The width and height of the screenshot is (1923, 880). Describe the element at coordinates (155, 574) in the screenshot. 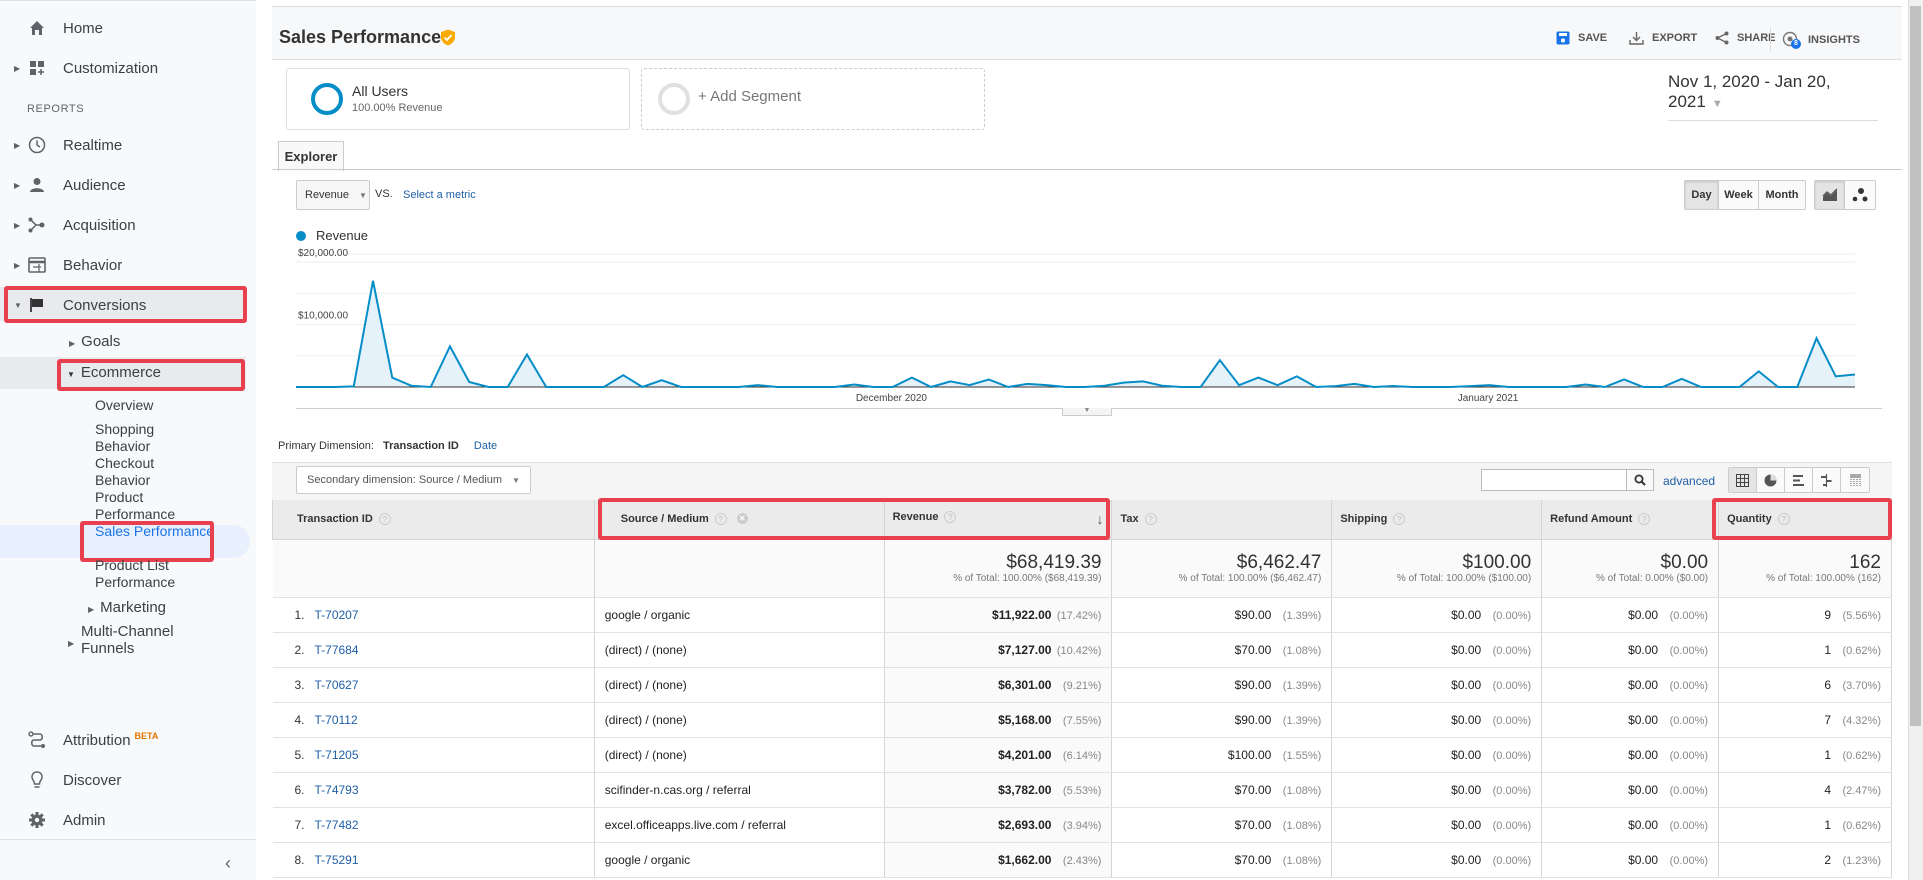

I see `sidebar-item-product-list-performance: Product List Performance` at that location.